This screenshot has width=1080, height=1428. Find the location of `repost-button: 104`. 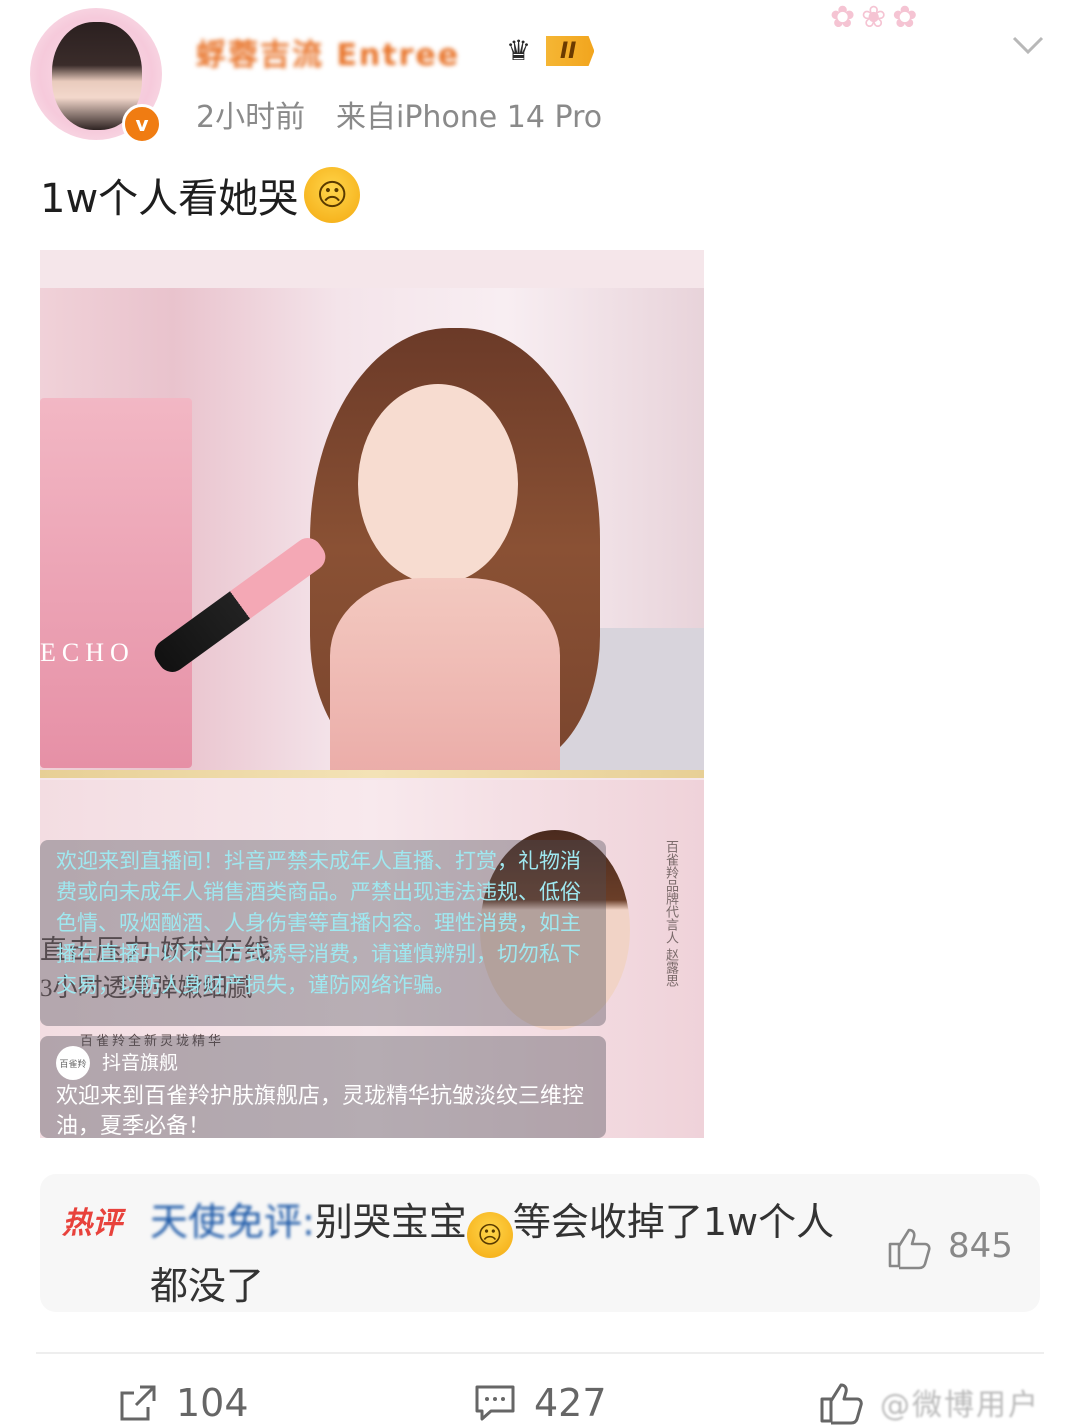

repost-button: 104 is located at coordinates (183, 1403).